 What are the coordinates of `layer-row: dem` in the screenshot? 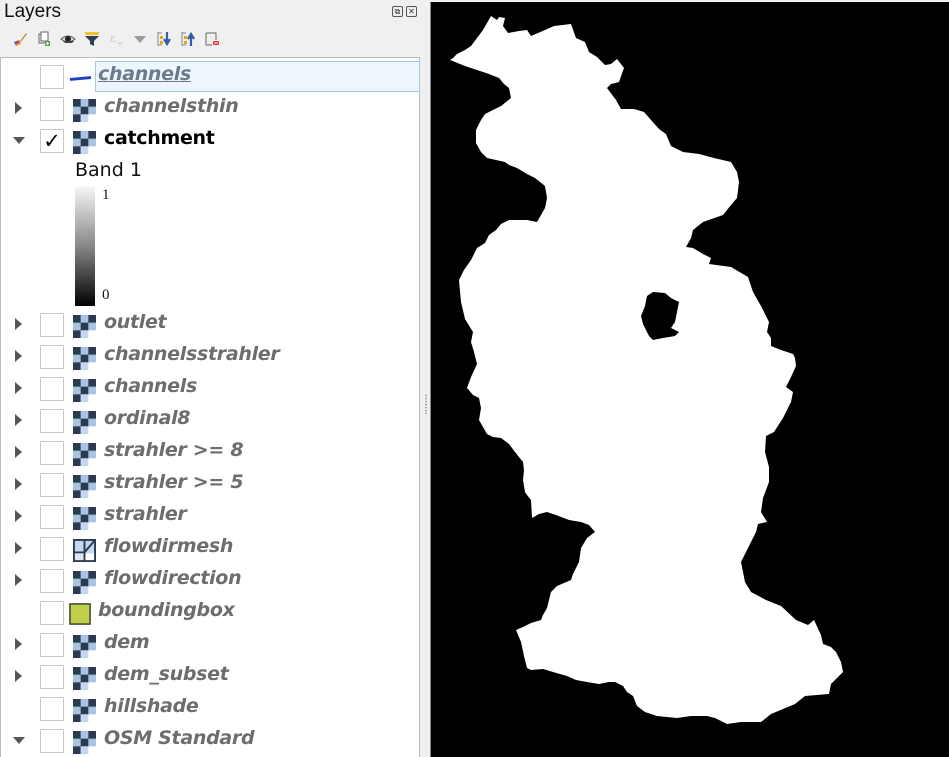 It's located at (210, 644).